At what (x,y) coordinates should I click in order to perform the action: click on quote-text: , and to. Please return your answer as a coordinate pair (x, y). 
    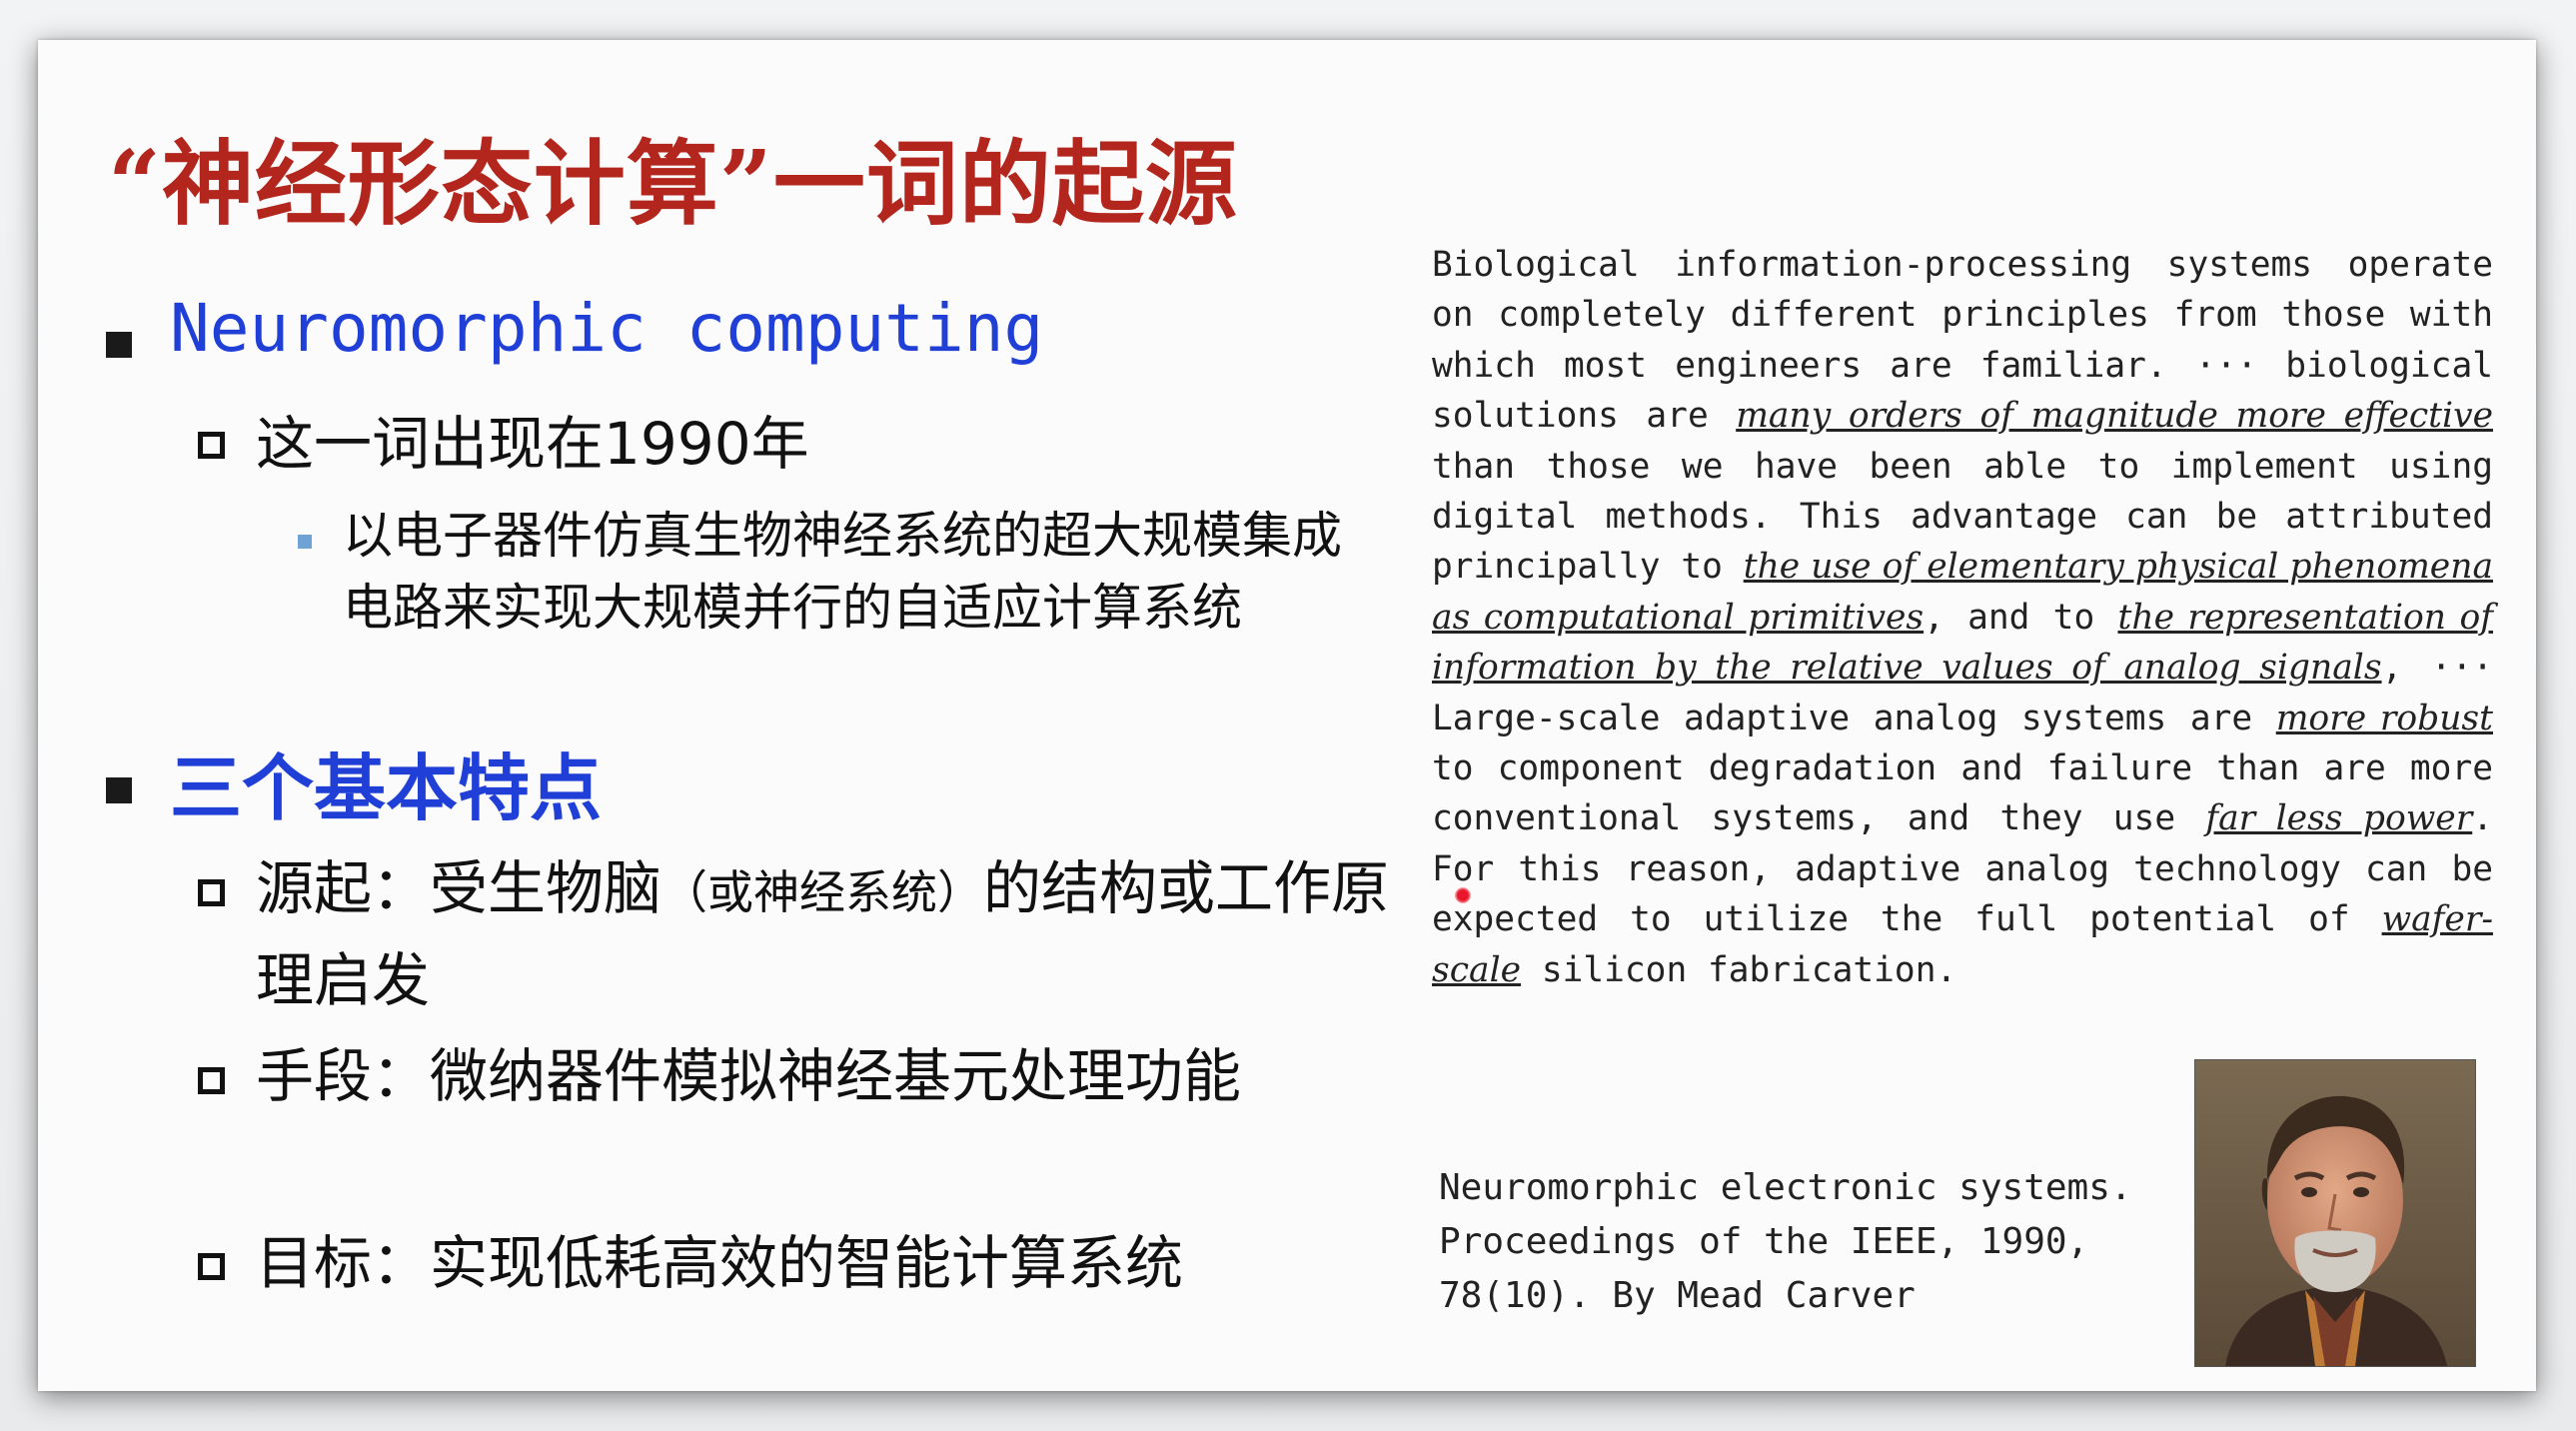
    Looking at the image, I should click on (2021, 617).